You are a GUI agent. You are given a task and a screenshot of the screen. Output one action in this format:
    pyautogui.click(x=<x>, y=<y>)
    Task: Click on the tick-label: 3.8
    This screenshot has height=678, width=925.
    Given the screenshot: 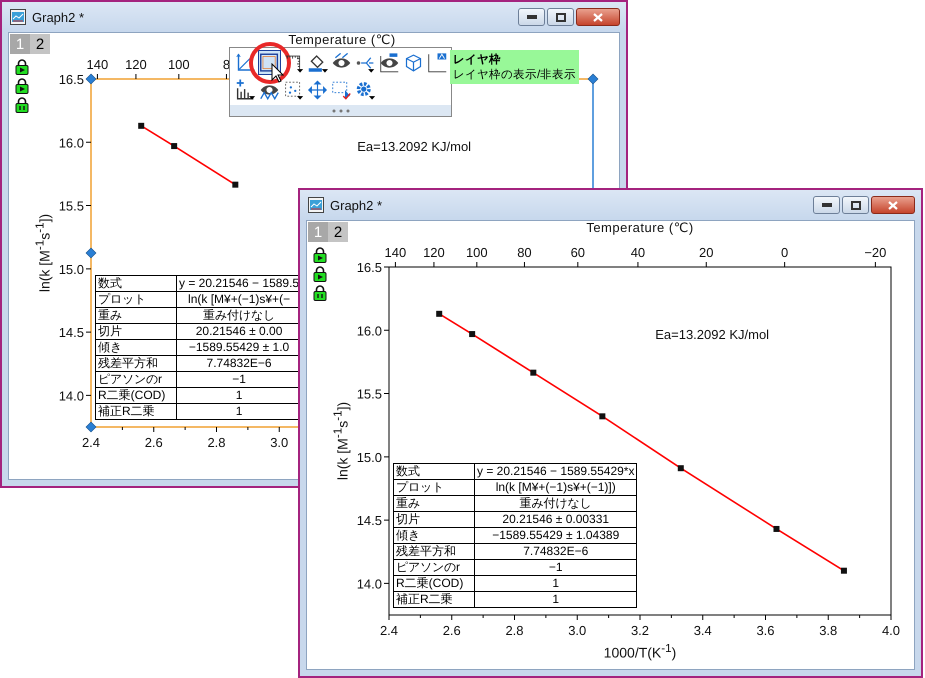 What is the action you would take?
    pyautogui.click(x=828, y=630)
    